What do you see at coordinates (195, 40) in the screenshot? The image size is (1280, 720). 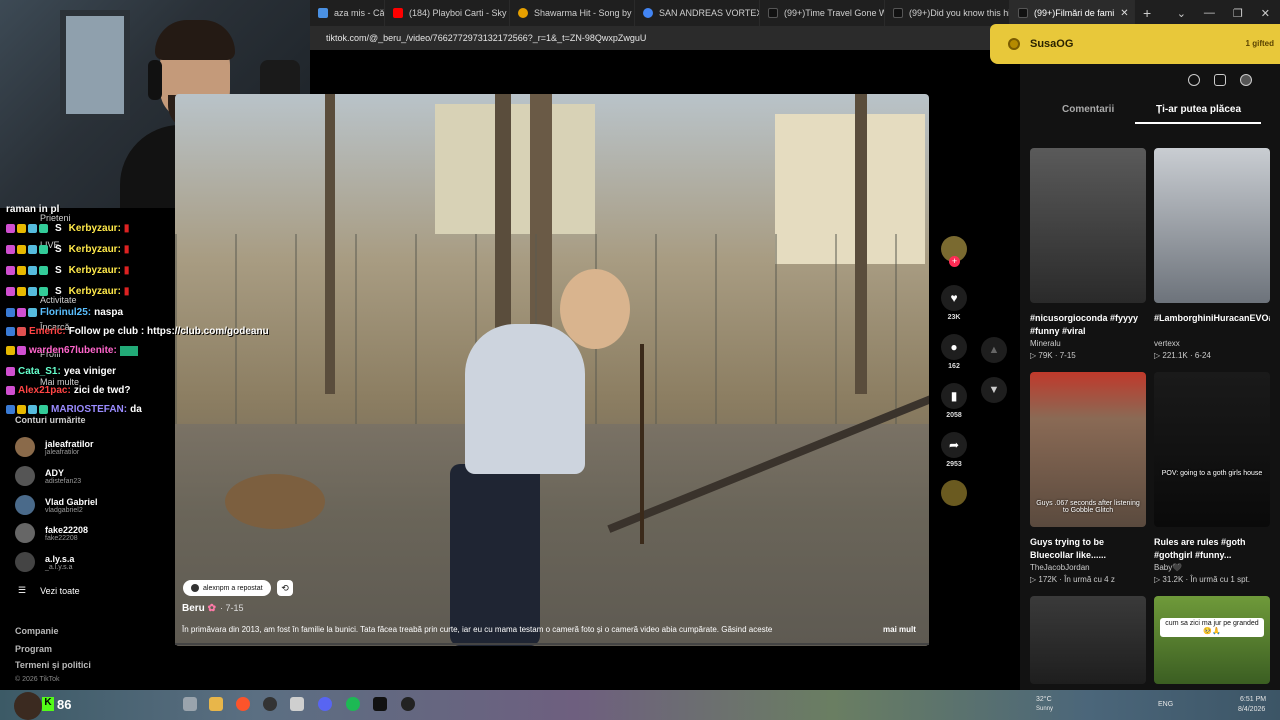 I see `streamer-hair` at bounding box center [195, 40].